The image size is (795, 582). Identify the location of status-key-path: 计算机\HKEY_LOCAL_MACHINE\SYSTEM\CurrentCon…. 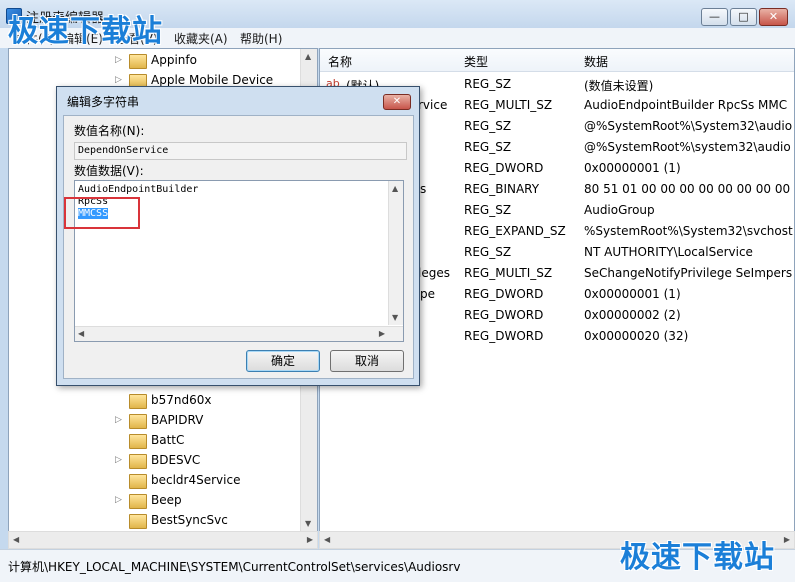
(234, 567).